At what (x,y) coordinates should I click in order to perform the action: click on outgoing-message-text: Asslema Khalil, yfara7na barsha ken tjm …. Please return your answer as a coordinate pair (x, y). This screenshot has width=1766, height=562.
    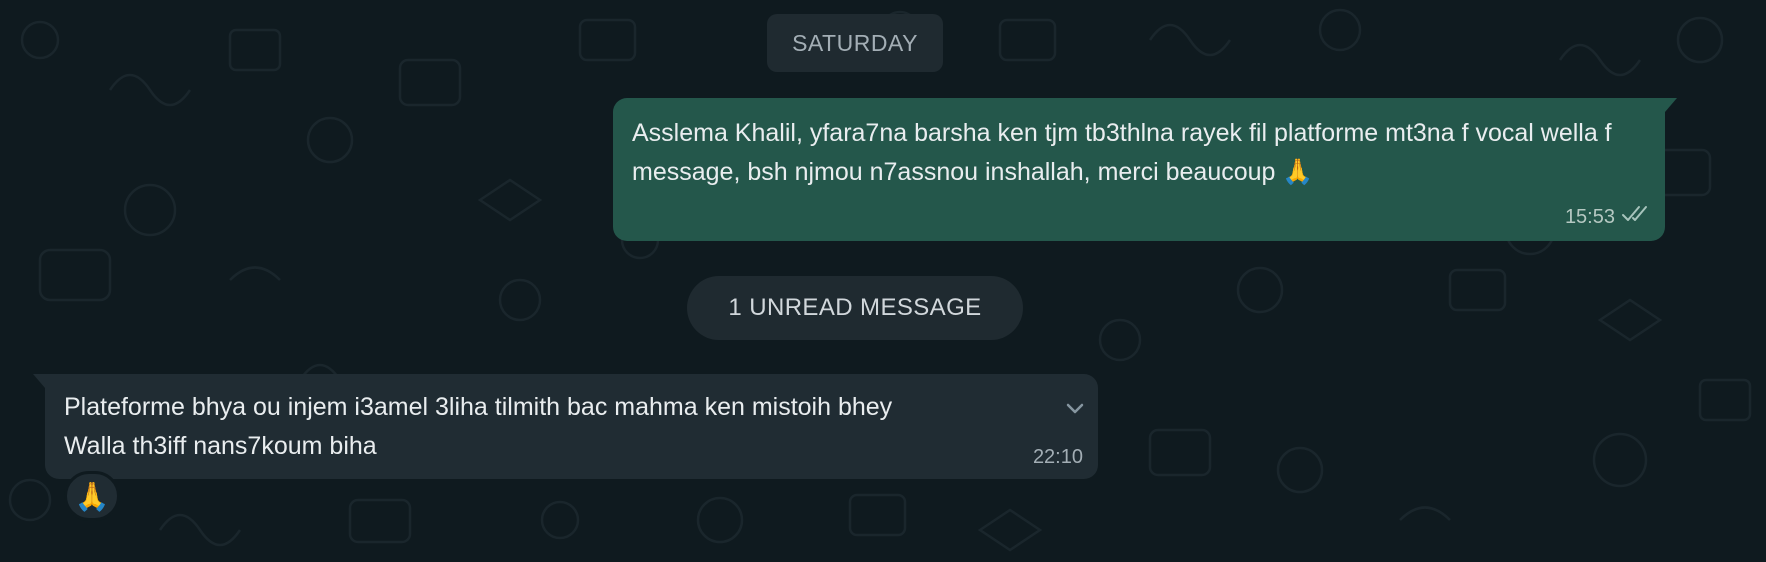
    Looking at the image, I should click on (1122, 152).